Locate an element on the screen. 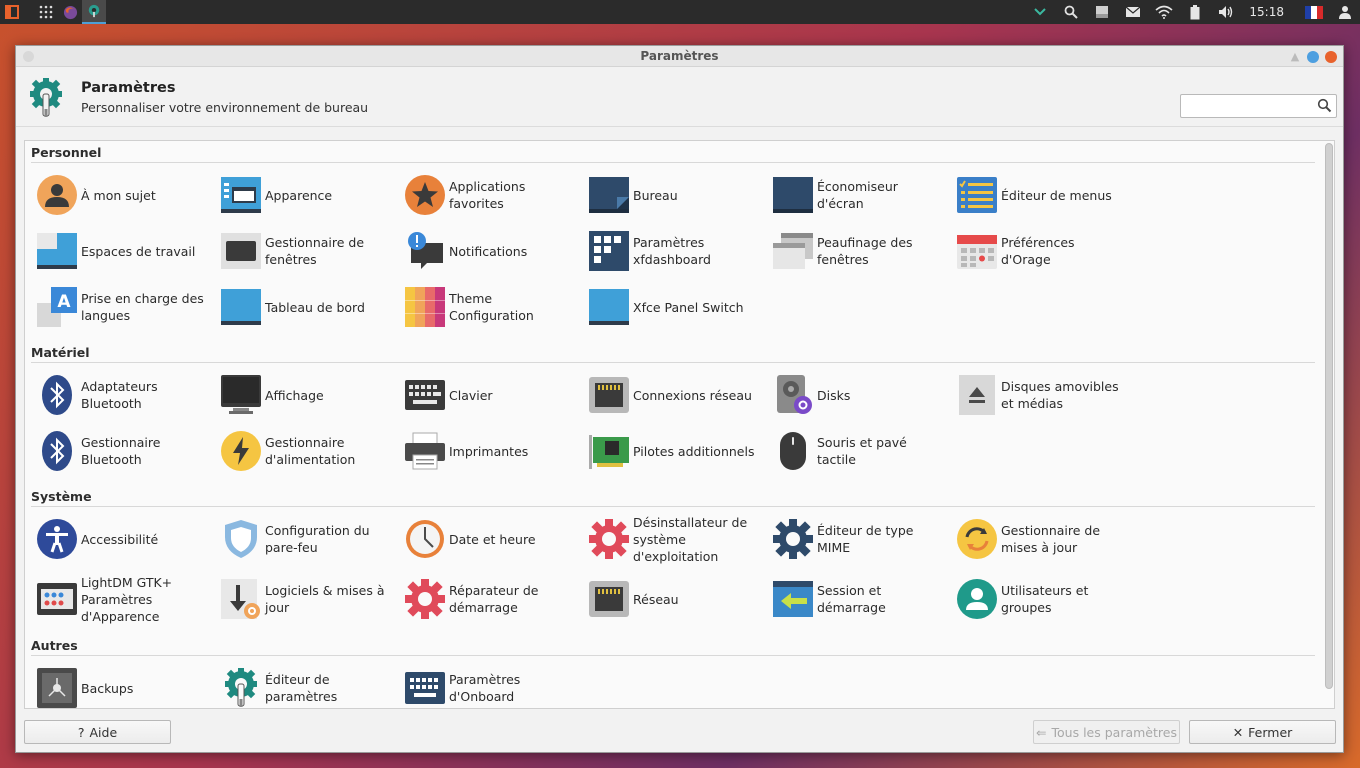  section-title-systeme: Système is located at coordinates (61, 496).